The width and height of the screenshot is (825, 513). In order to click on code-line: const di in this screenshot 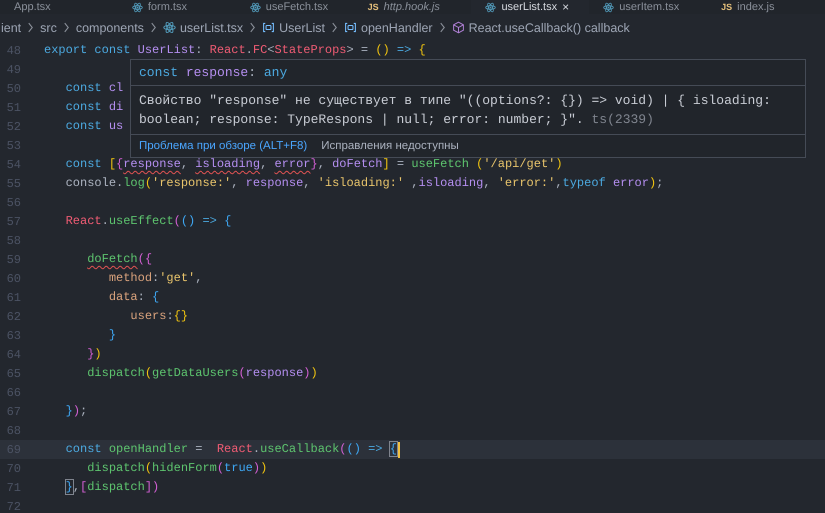, I will do `click(94, 107)`.